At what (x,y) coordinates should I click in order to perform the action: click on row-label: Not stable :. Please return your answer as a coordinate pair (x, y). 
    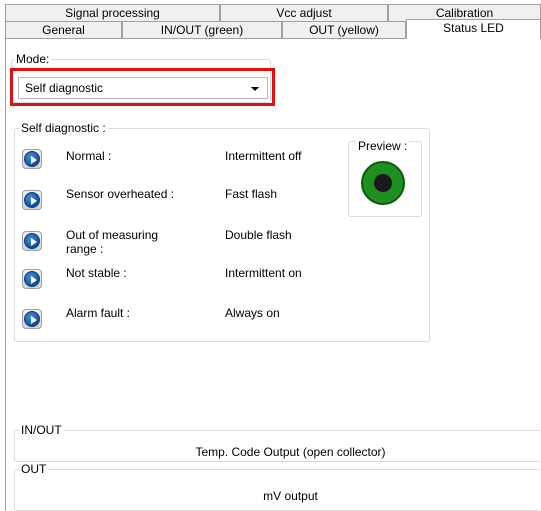
    Looking at the image, I should click on (96, 273).